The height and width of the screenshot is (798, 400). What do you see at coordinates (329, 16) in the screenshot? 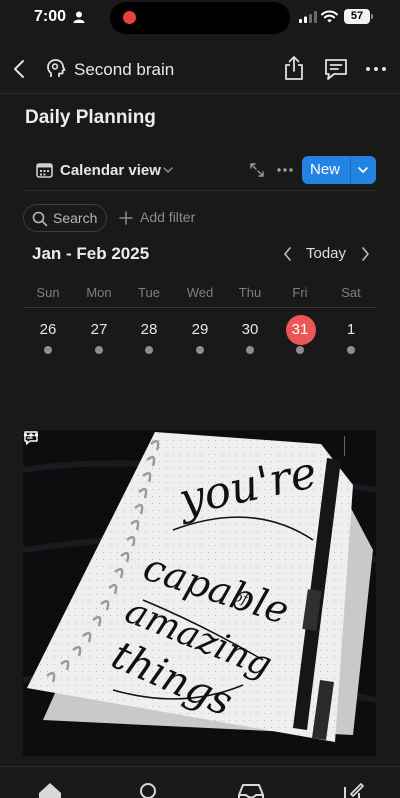
I see `wifi-icon` at bounding box center [329, 16].